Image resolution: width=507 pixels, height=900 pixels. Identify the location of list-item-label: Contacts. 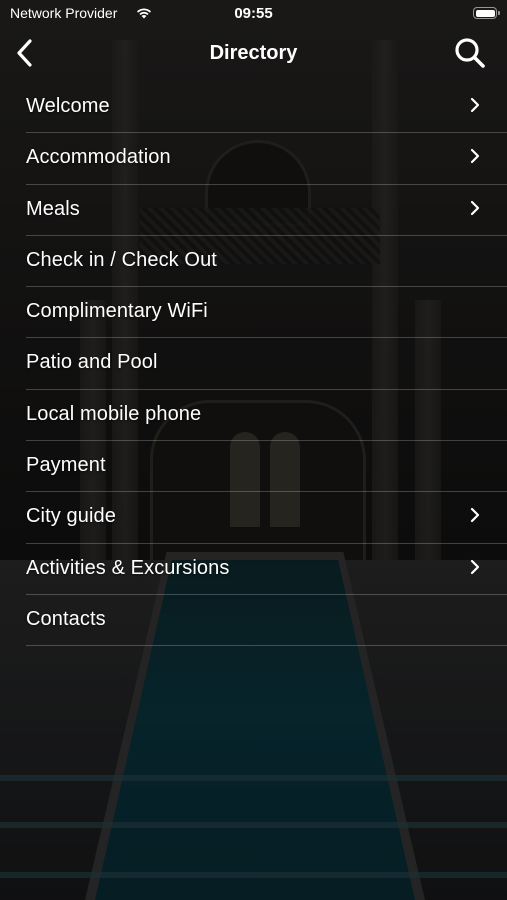
(66, 618).